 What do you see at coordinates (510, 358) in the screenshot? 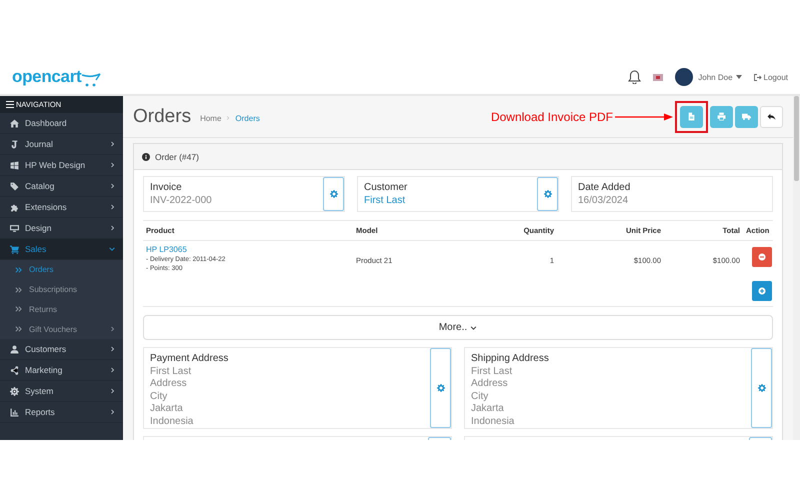
I see `address-title: Shipping Address` at bounding box center [510, 358].